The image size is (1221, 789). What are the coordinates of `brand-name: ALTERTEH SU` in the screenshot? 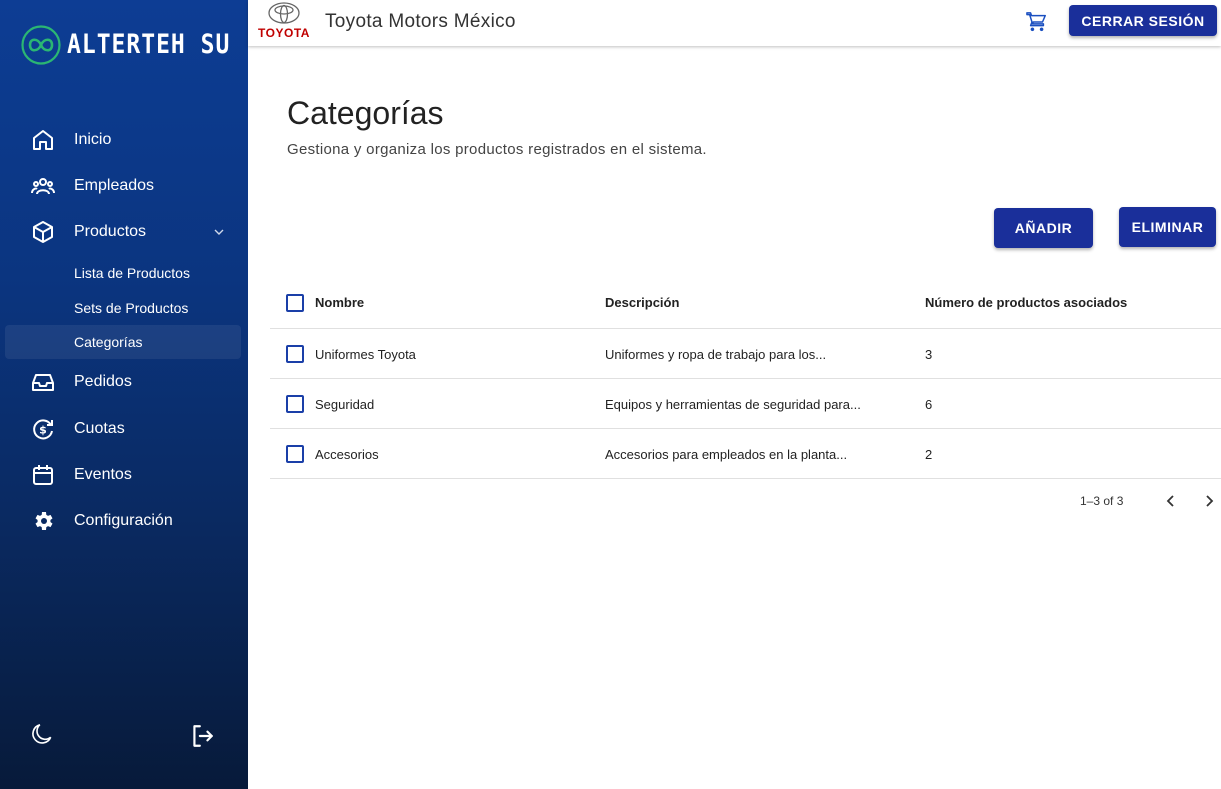 It's located at (149, 45).